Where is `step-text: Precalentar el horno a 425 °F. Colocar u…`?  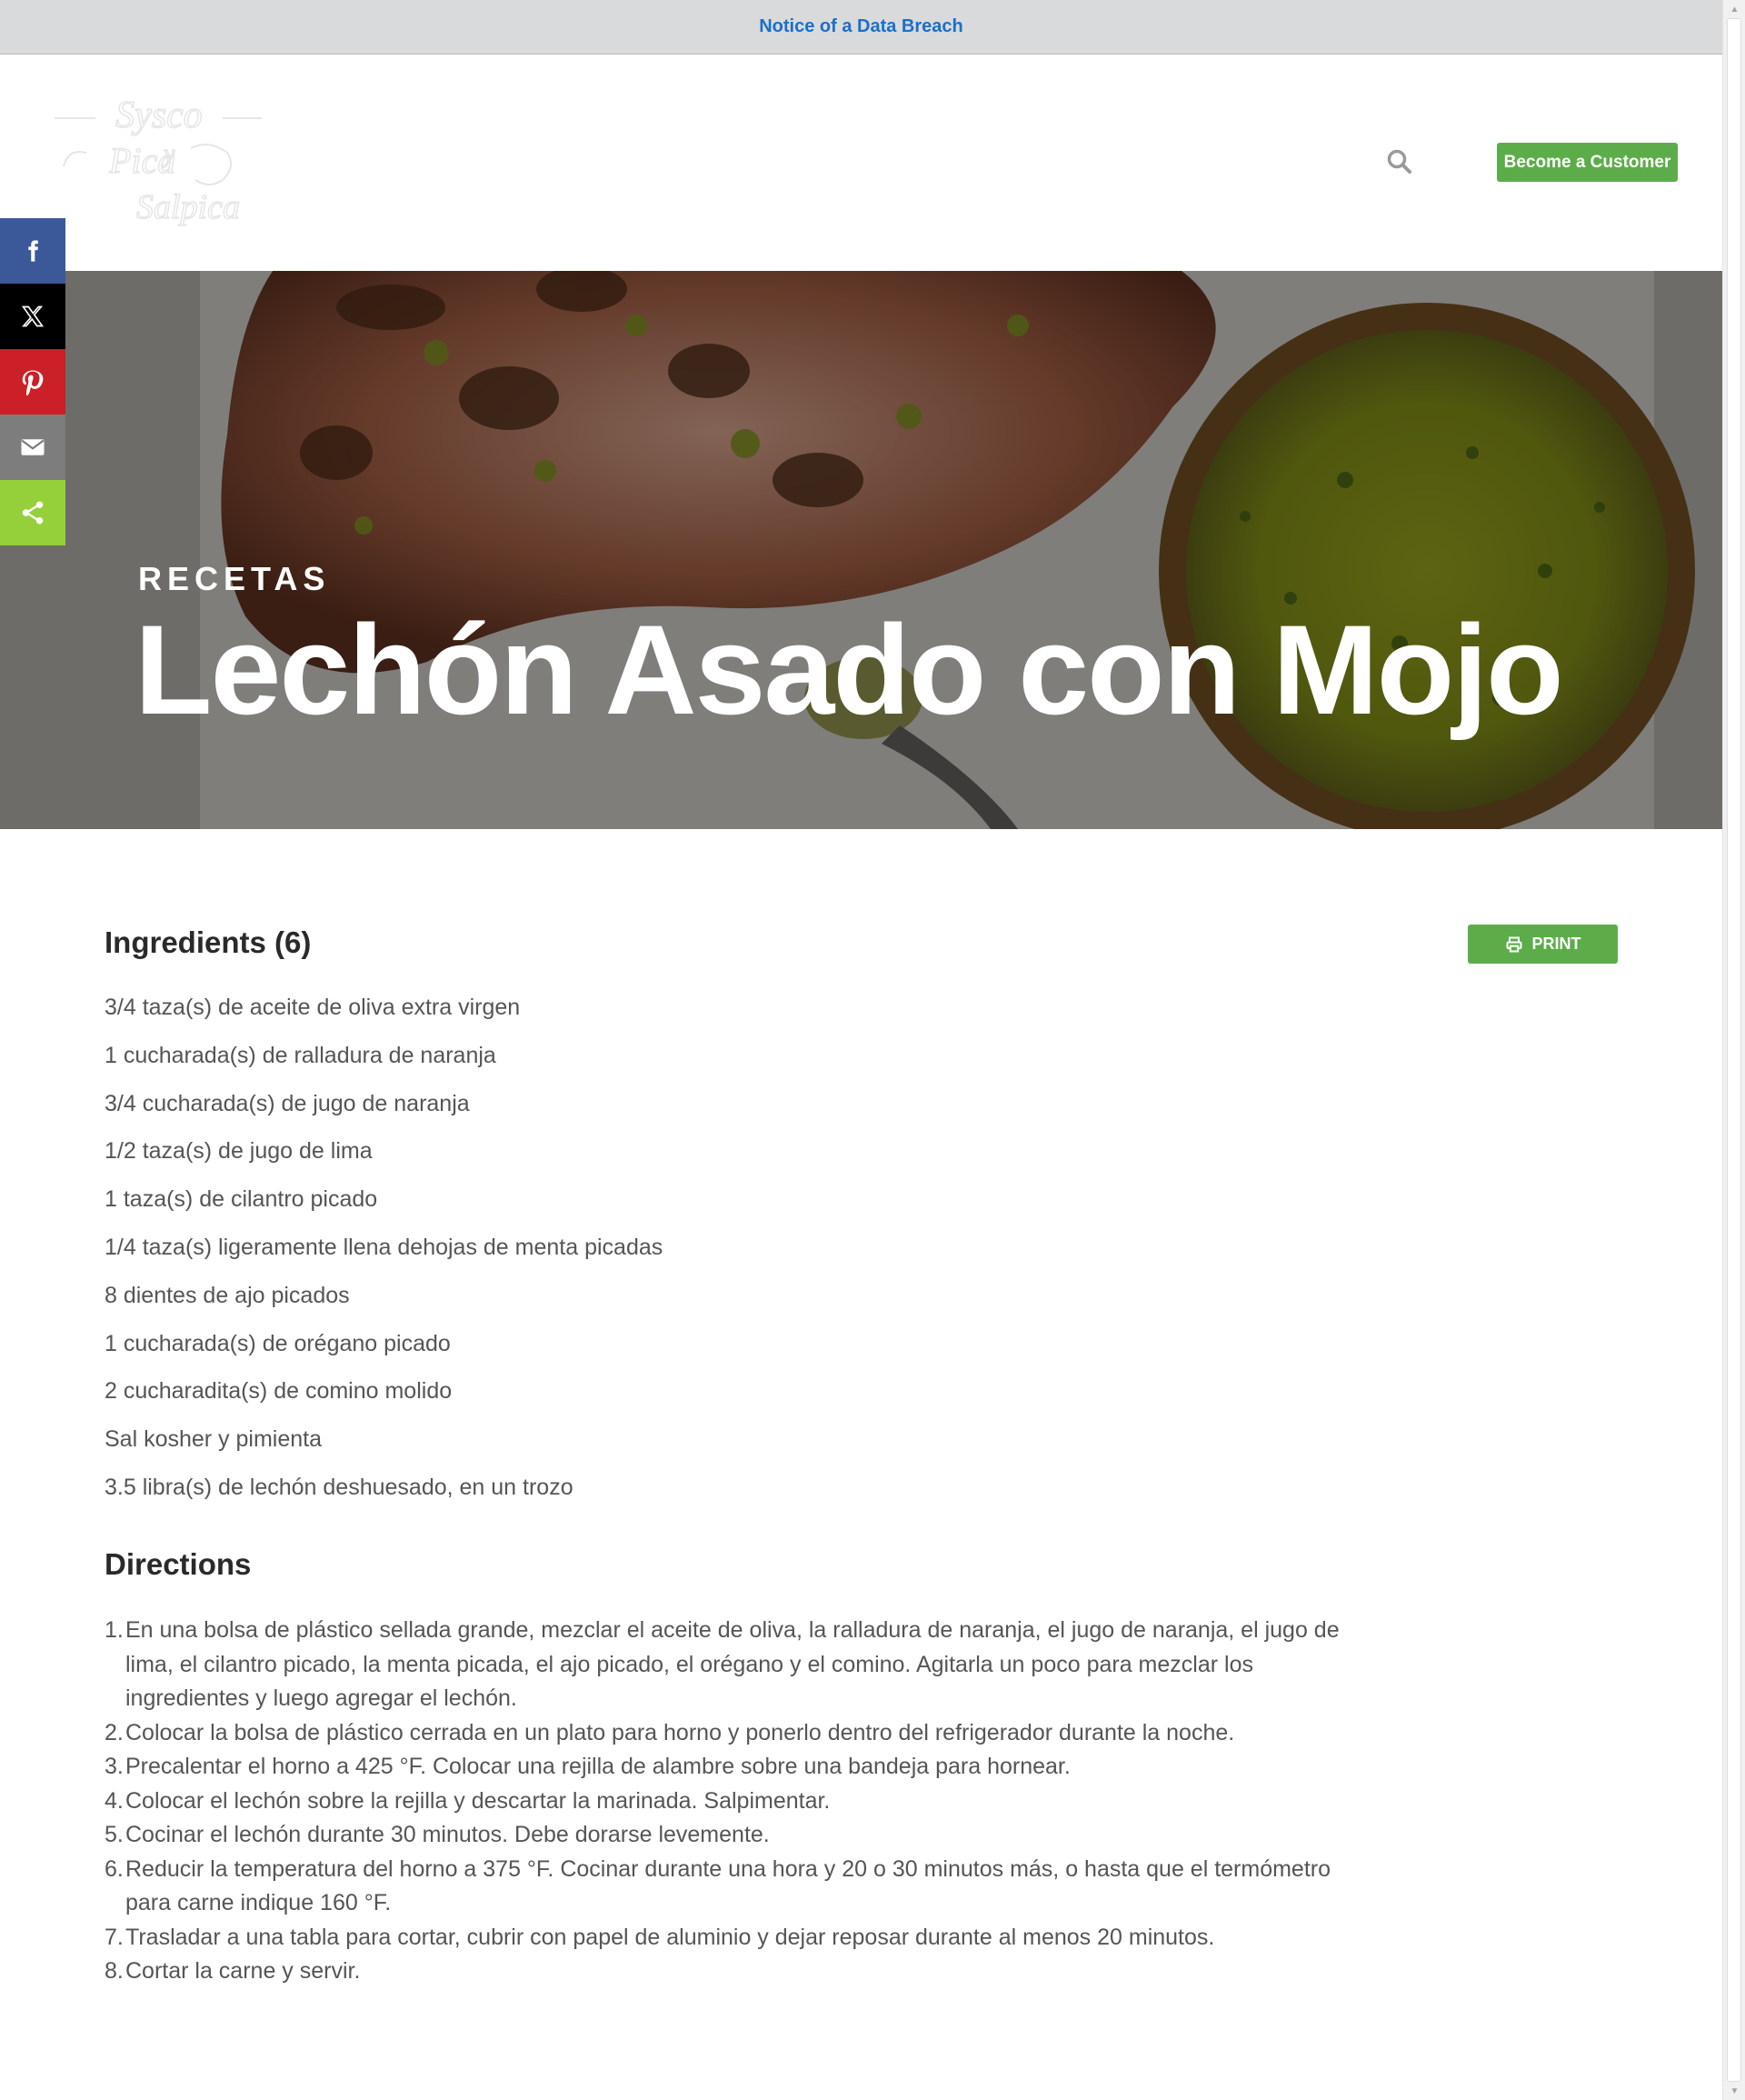
step-text: Precalentar el horno a 425 °F. Colocar u… is located at coordinates (598, 1766).